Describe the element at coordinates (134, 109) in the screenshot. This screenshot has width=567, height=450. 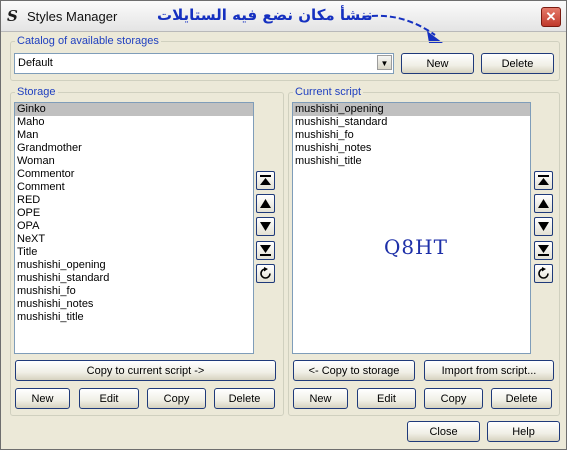
I see `list-item: Ginko` at that location.